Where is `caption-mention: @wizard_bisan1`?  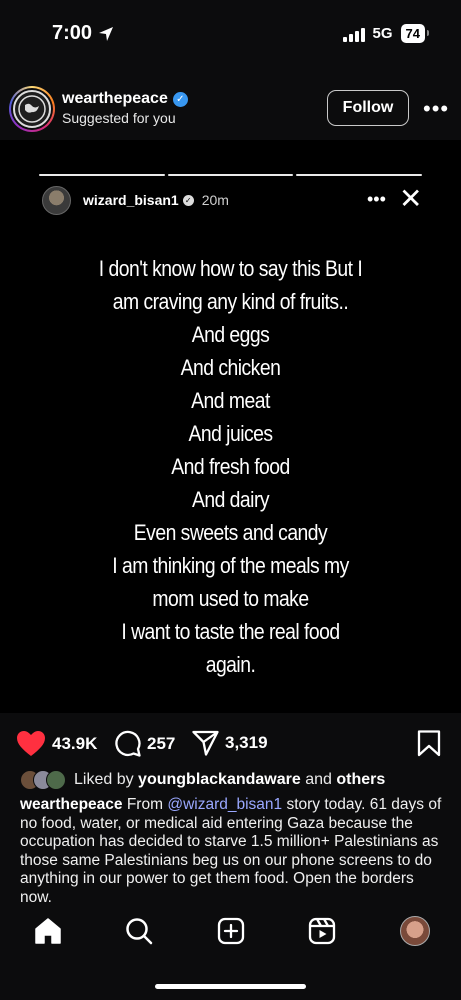 caption-mention: @wizard_bisan1 is located at coordinates (224, 804).